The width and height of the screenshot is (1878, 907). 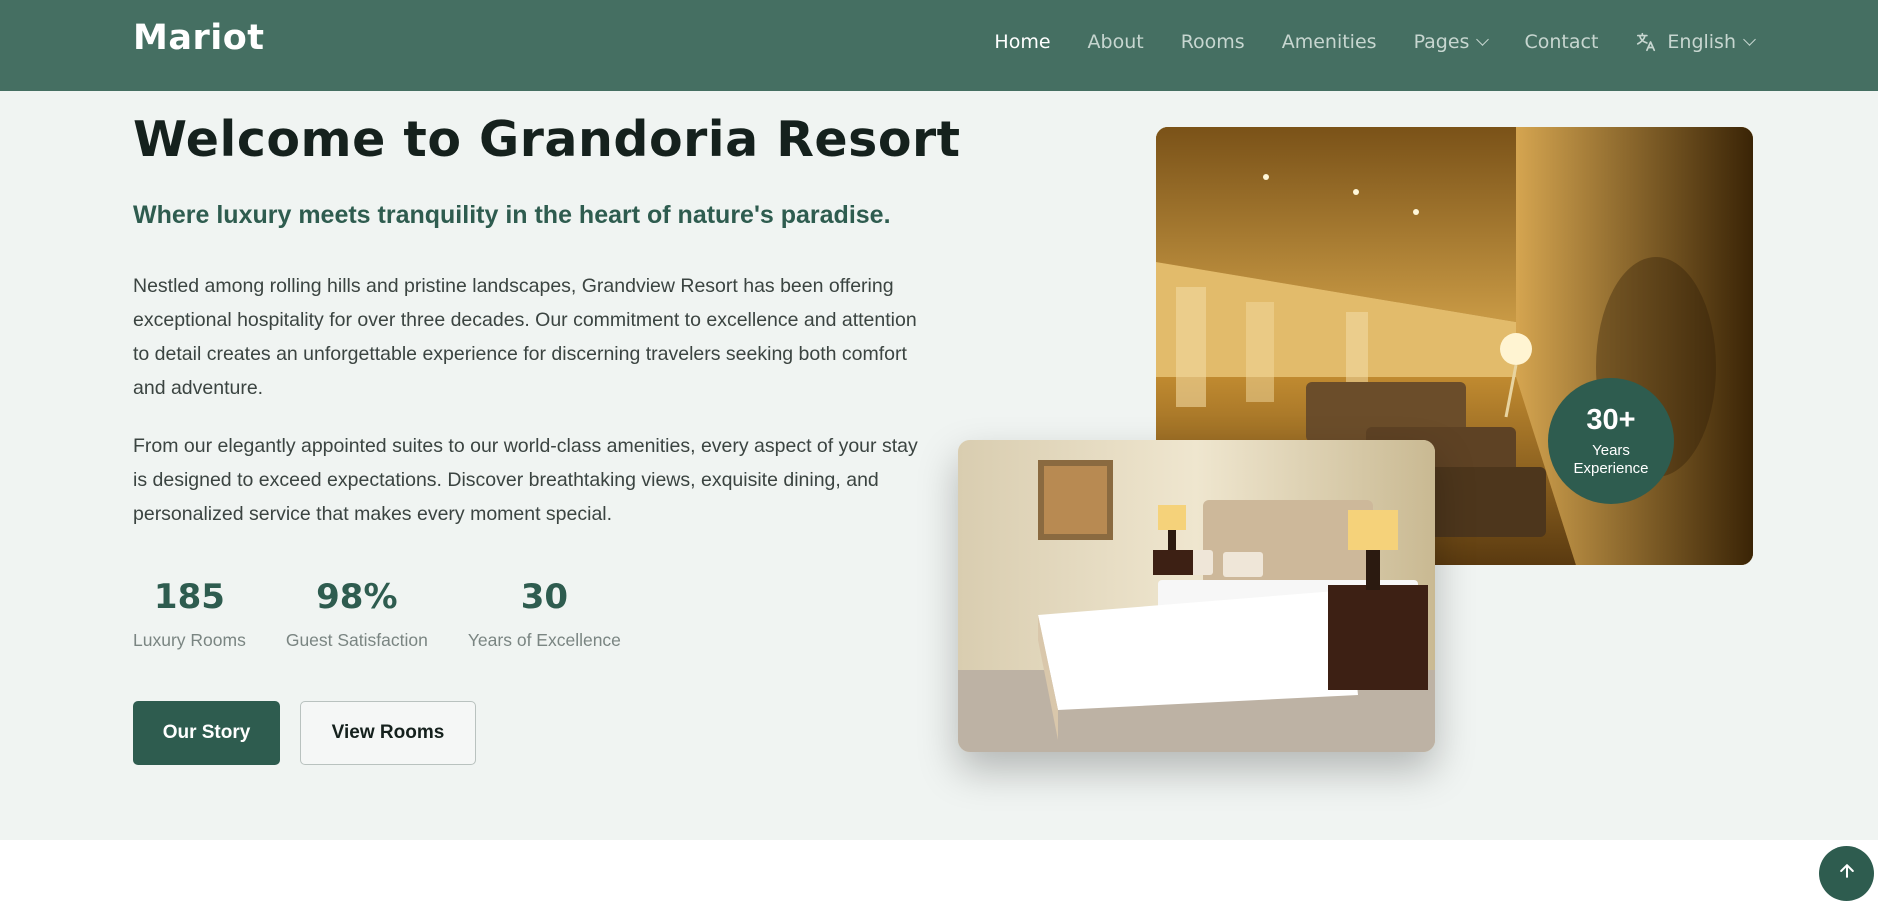 I want to click on scroll-to-top-button, so click(x=1846, y=873).